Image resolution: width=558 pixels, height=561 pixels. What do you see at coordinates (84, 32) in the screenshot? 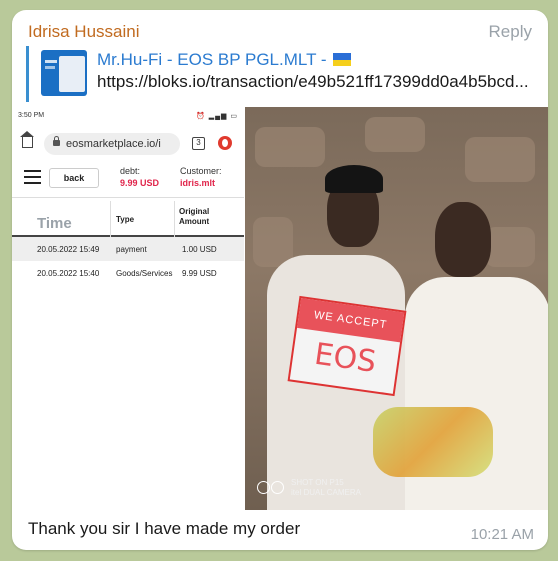
I see `sender-name: Idrisa Hussaini` at bounding box center [84, 32].